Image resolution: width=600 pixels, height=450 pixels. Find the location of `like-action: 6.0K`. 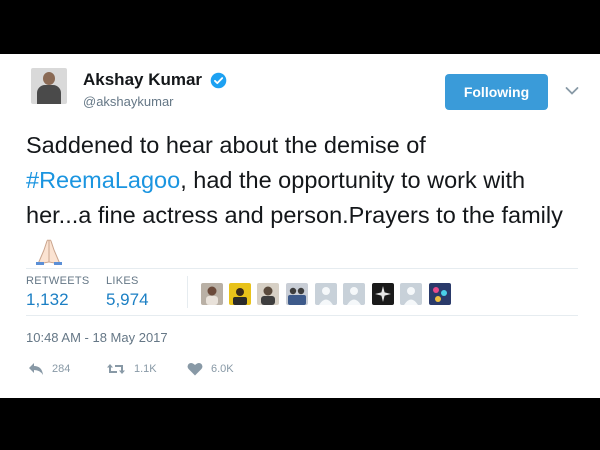

like-action: 6.0K is located at coordinates (210, 369).